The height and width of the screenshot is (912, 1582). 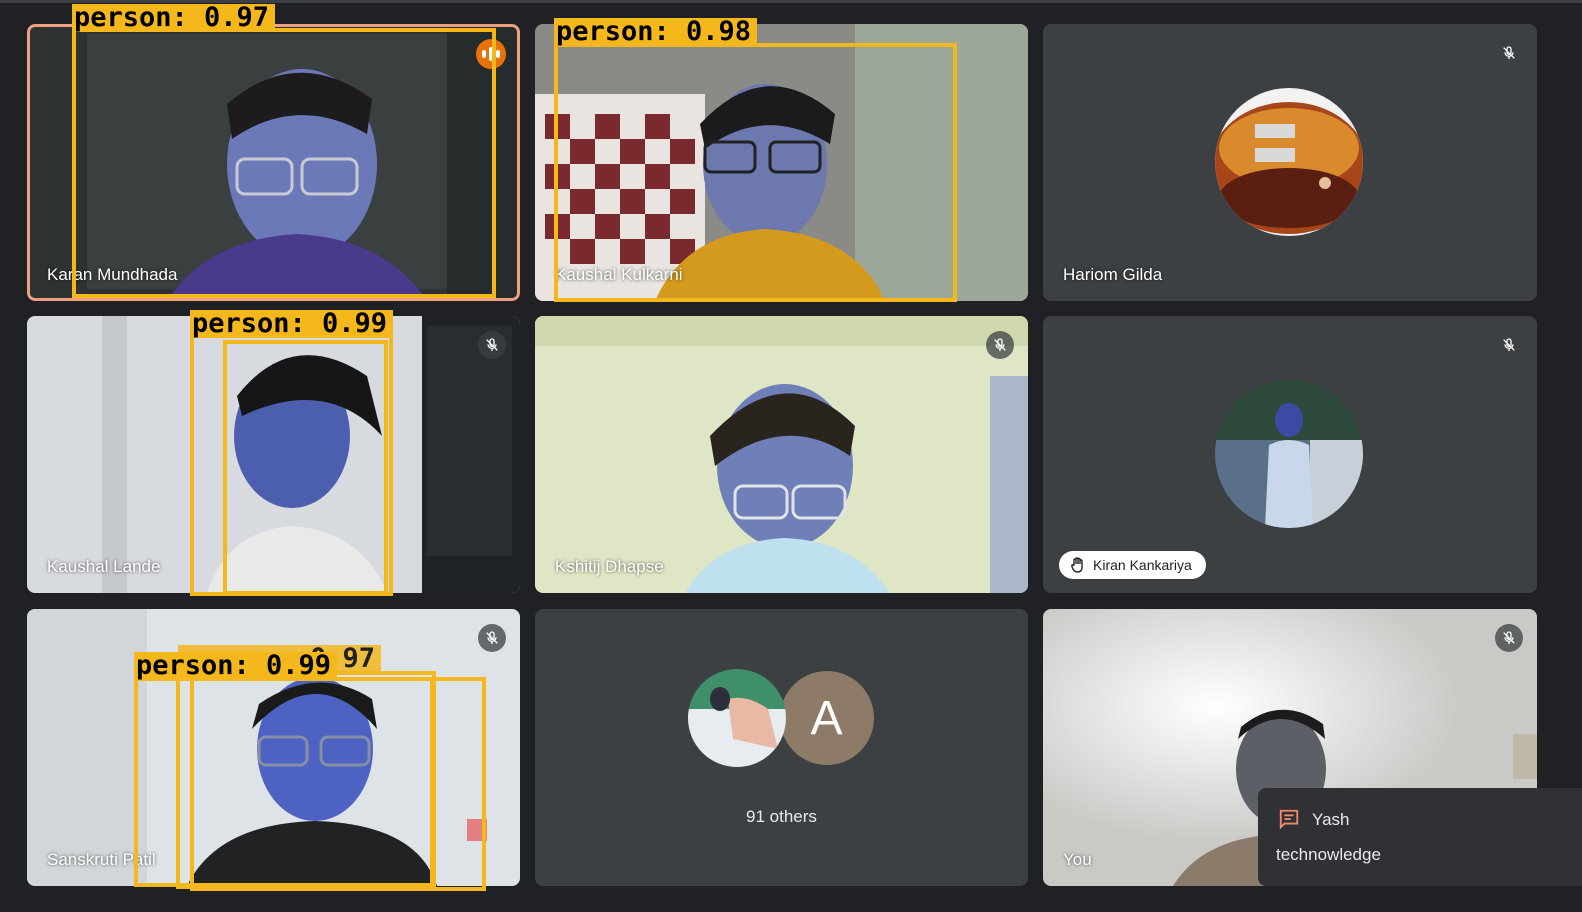 I want to click on others-avatars: A, so click(x=781, y=718).